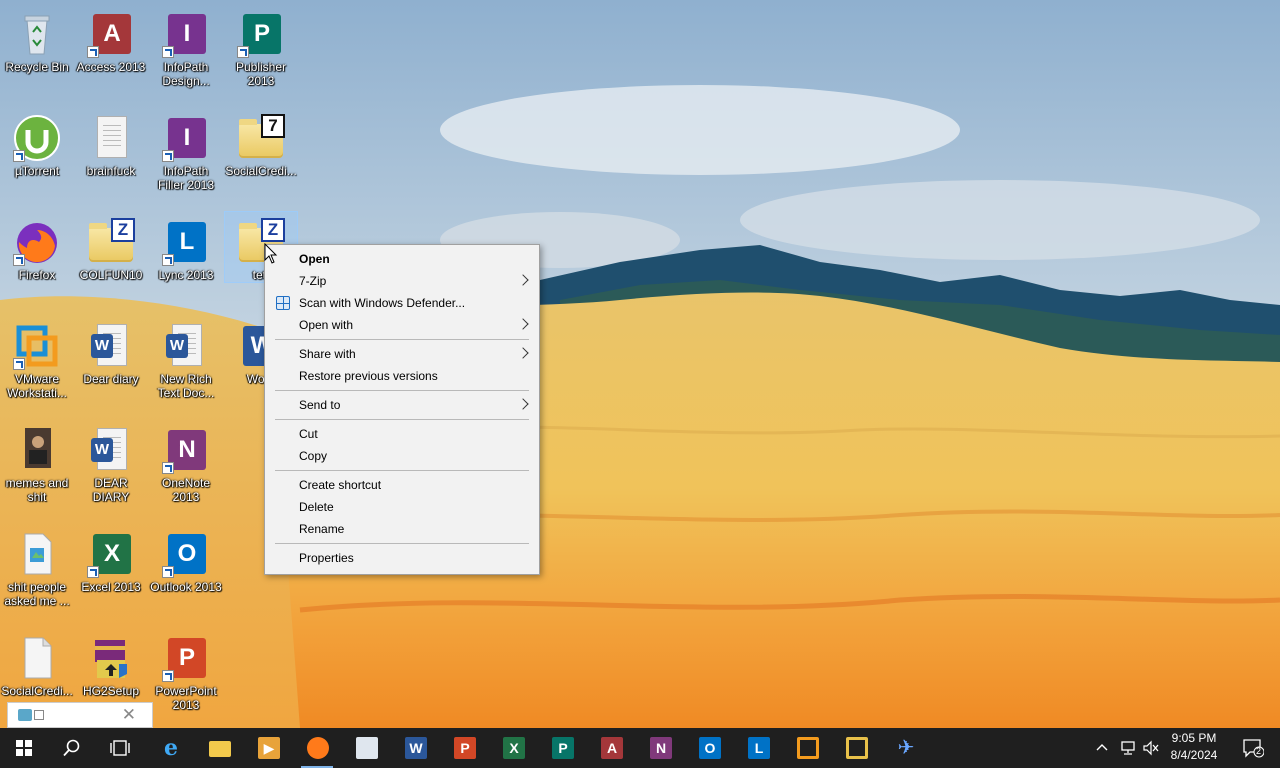 The width and height of the screenshot is (1280, 768). I want to click on taskbar-file-explorer, so click(219, 748).